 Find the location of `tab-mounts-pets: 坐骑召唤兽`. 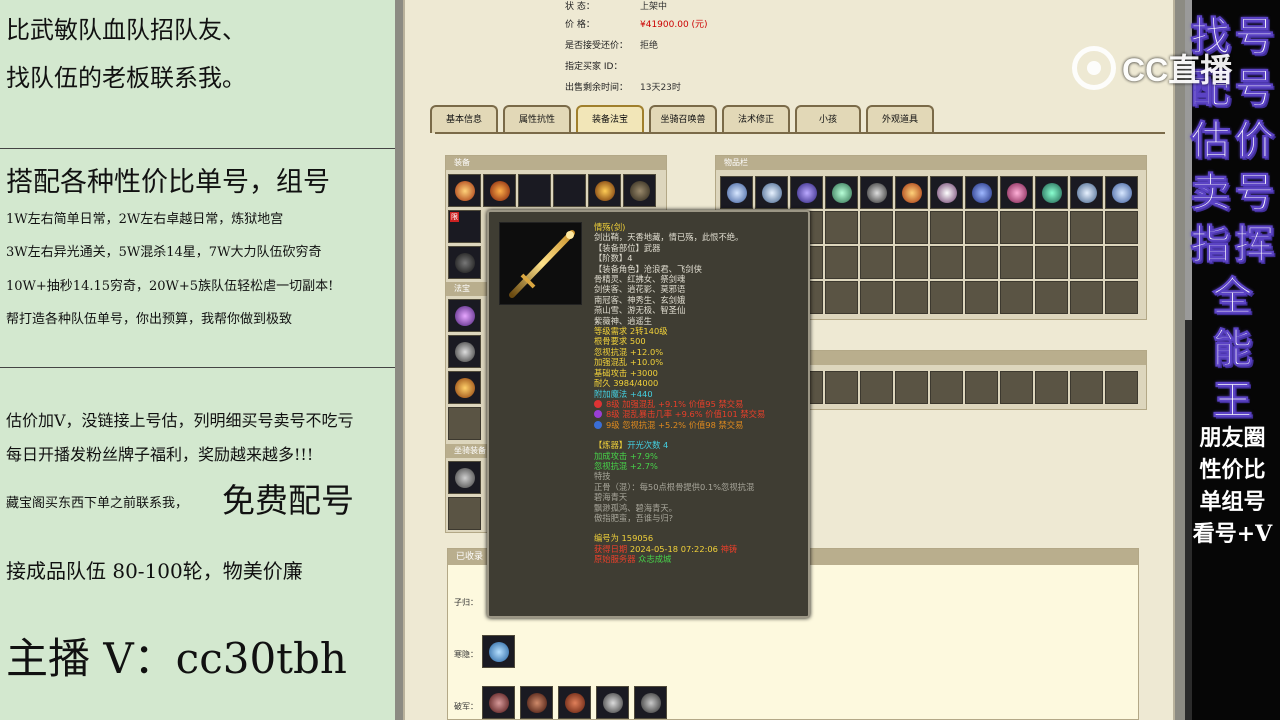

tab-mounts-pets: 坐骑召唤兽 is located at coordinates (683, 119).